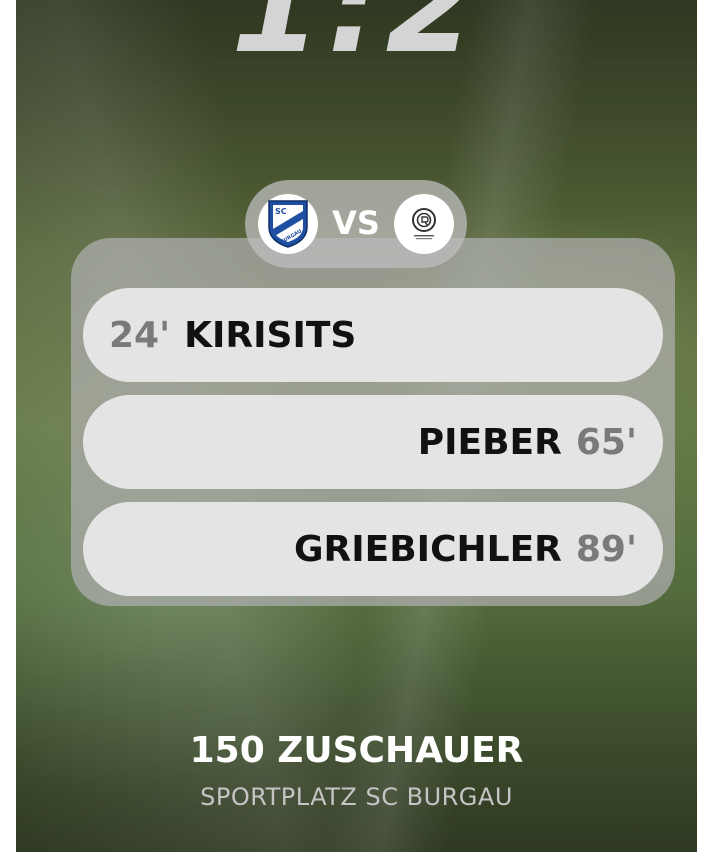  What do you see at coordinates (356, 41) in the screenshot?
I see `final-score: 1:2` at bounding box center [356, 41].